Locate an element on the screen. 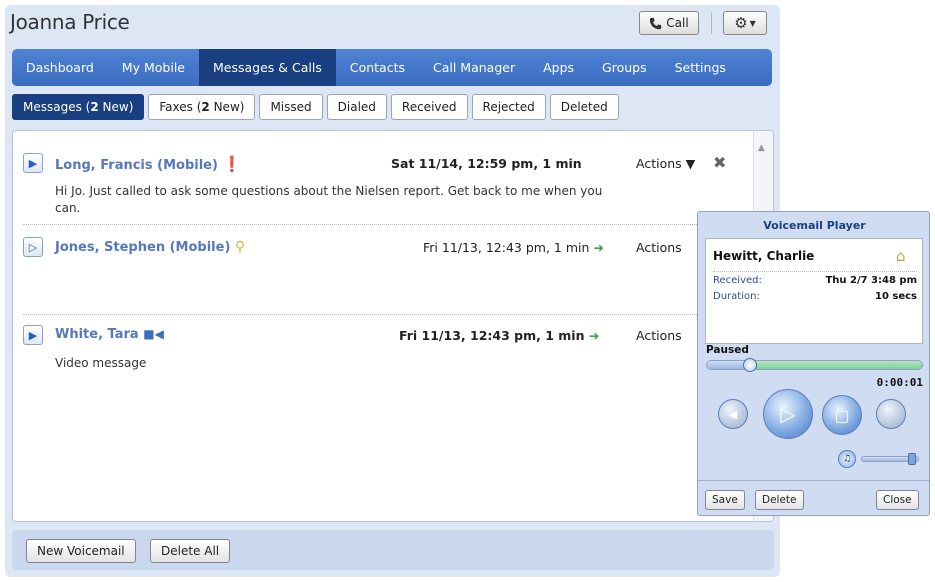  tab-faxes-count: 2 is located at coordinates (205, 107).